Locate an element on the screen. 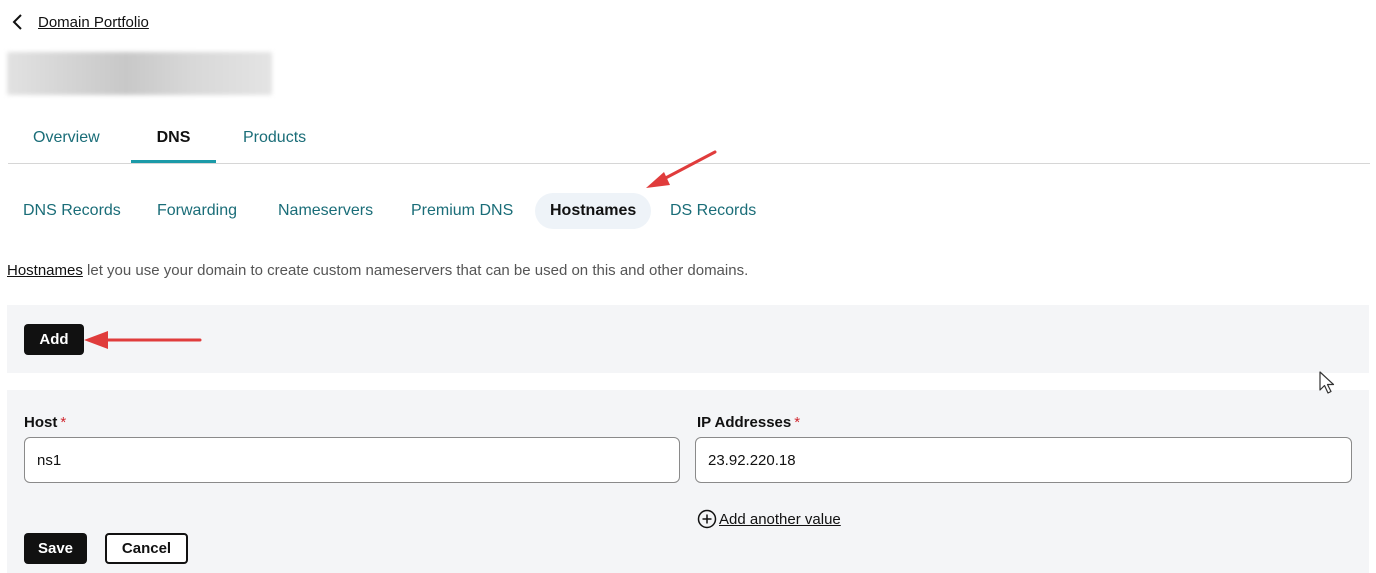 This screenshot has height=573, width=1376. domain-name-redacted is located at coordinates (139, 73).